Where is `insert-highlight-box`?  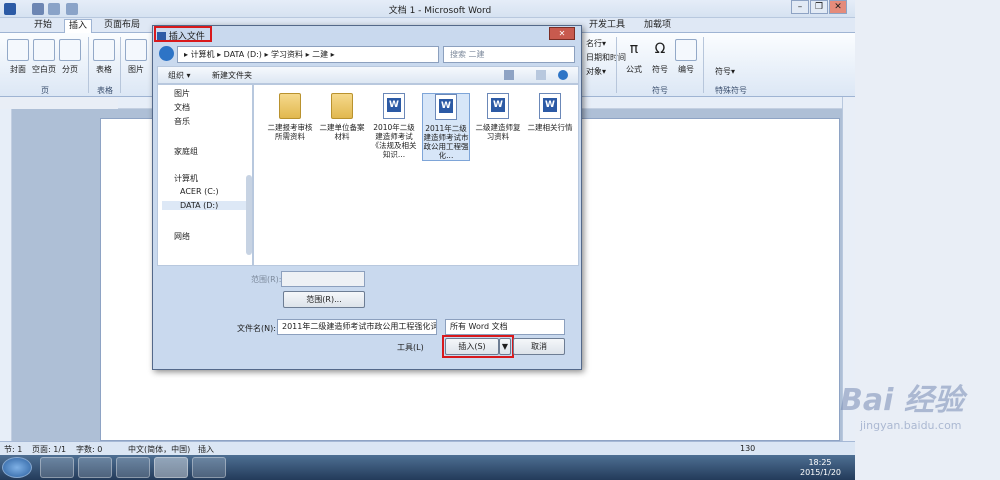 insert-highlight-box is located at coordinates (478, 346).